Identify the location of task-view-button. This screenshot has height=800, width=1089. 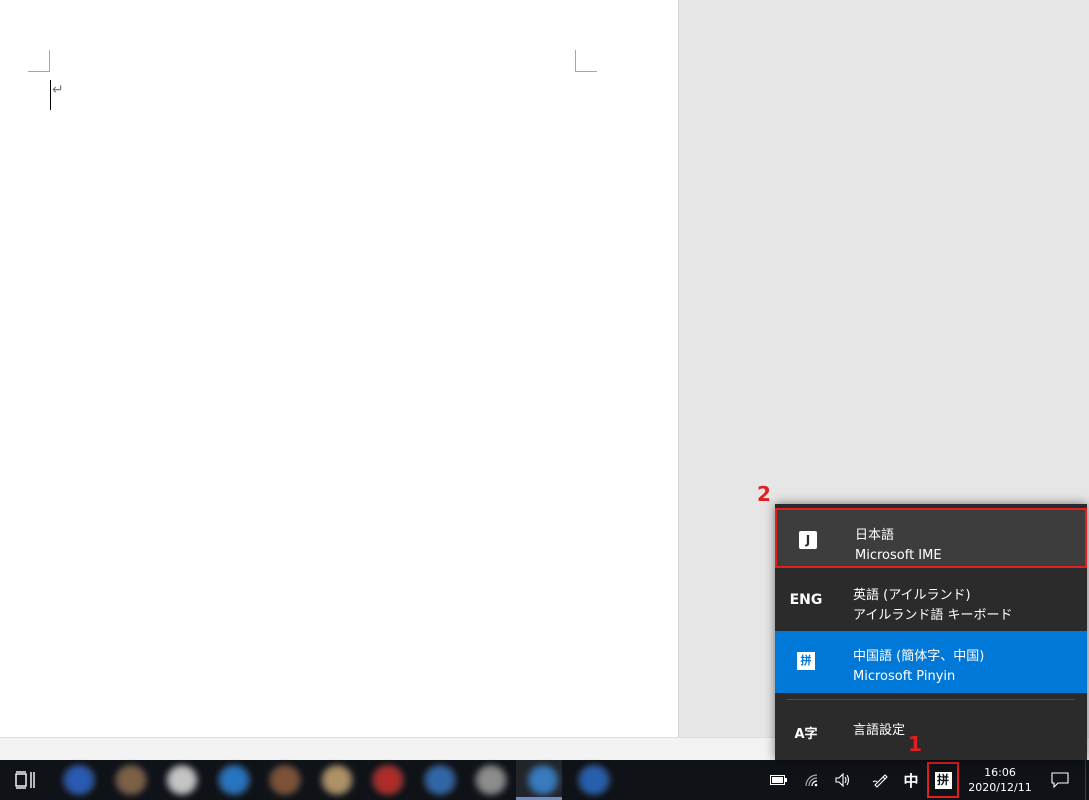
(25, 780).